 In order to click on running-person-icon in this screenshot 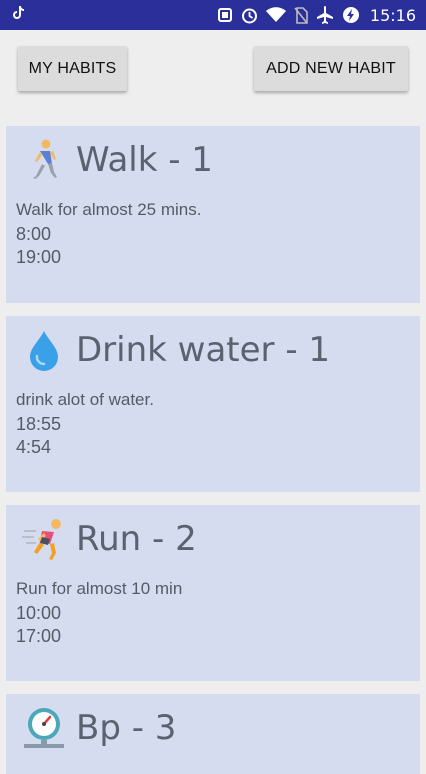, I will do `click(41, 539)`.